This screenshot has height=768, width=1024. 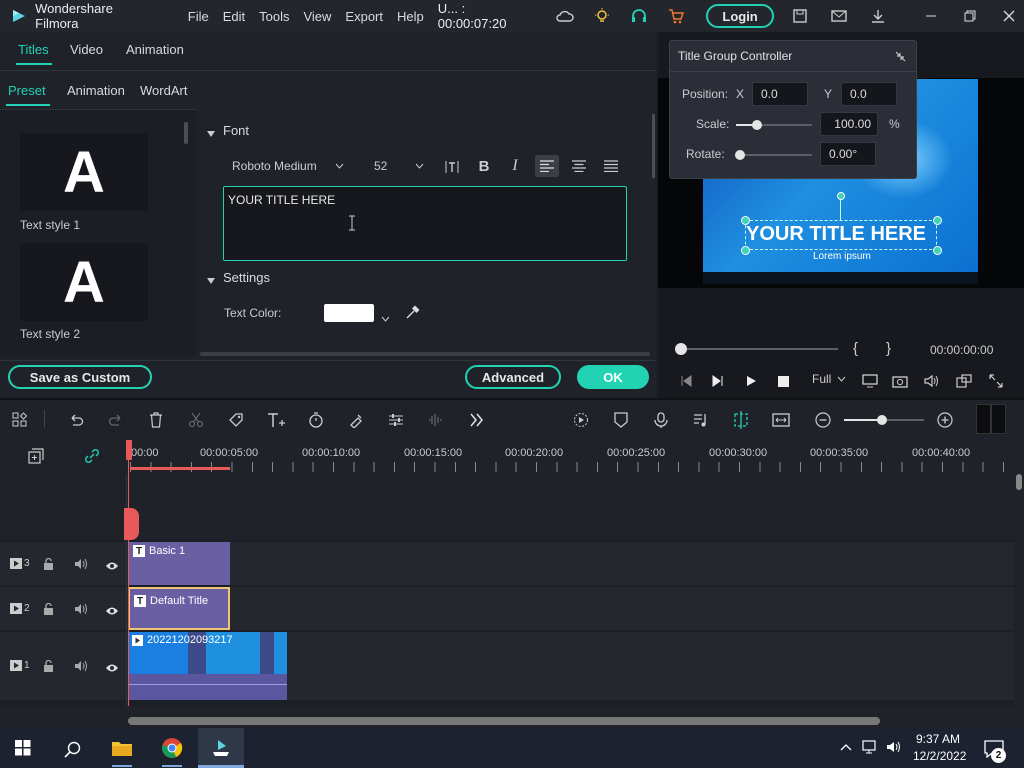 I want to click on color-match-icon, so click(x=356, y=420).